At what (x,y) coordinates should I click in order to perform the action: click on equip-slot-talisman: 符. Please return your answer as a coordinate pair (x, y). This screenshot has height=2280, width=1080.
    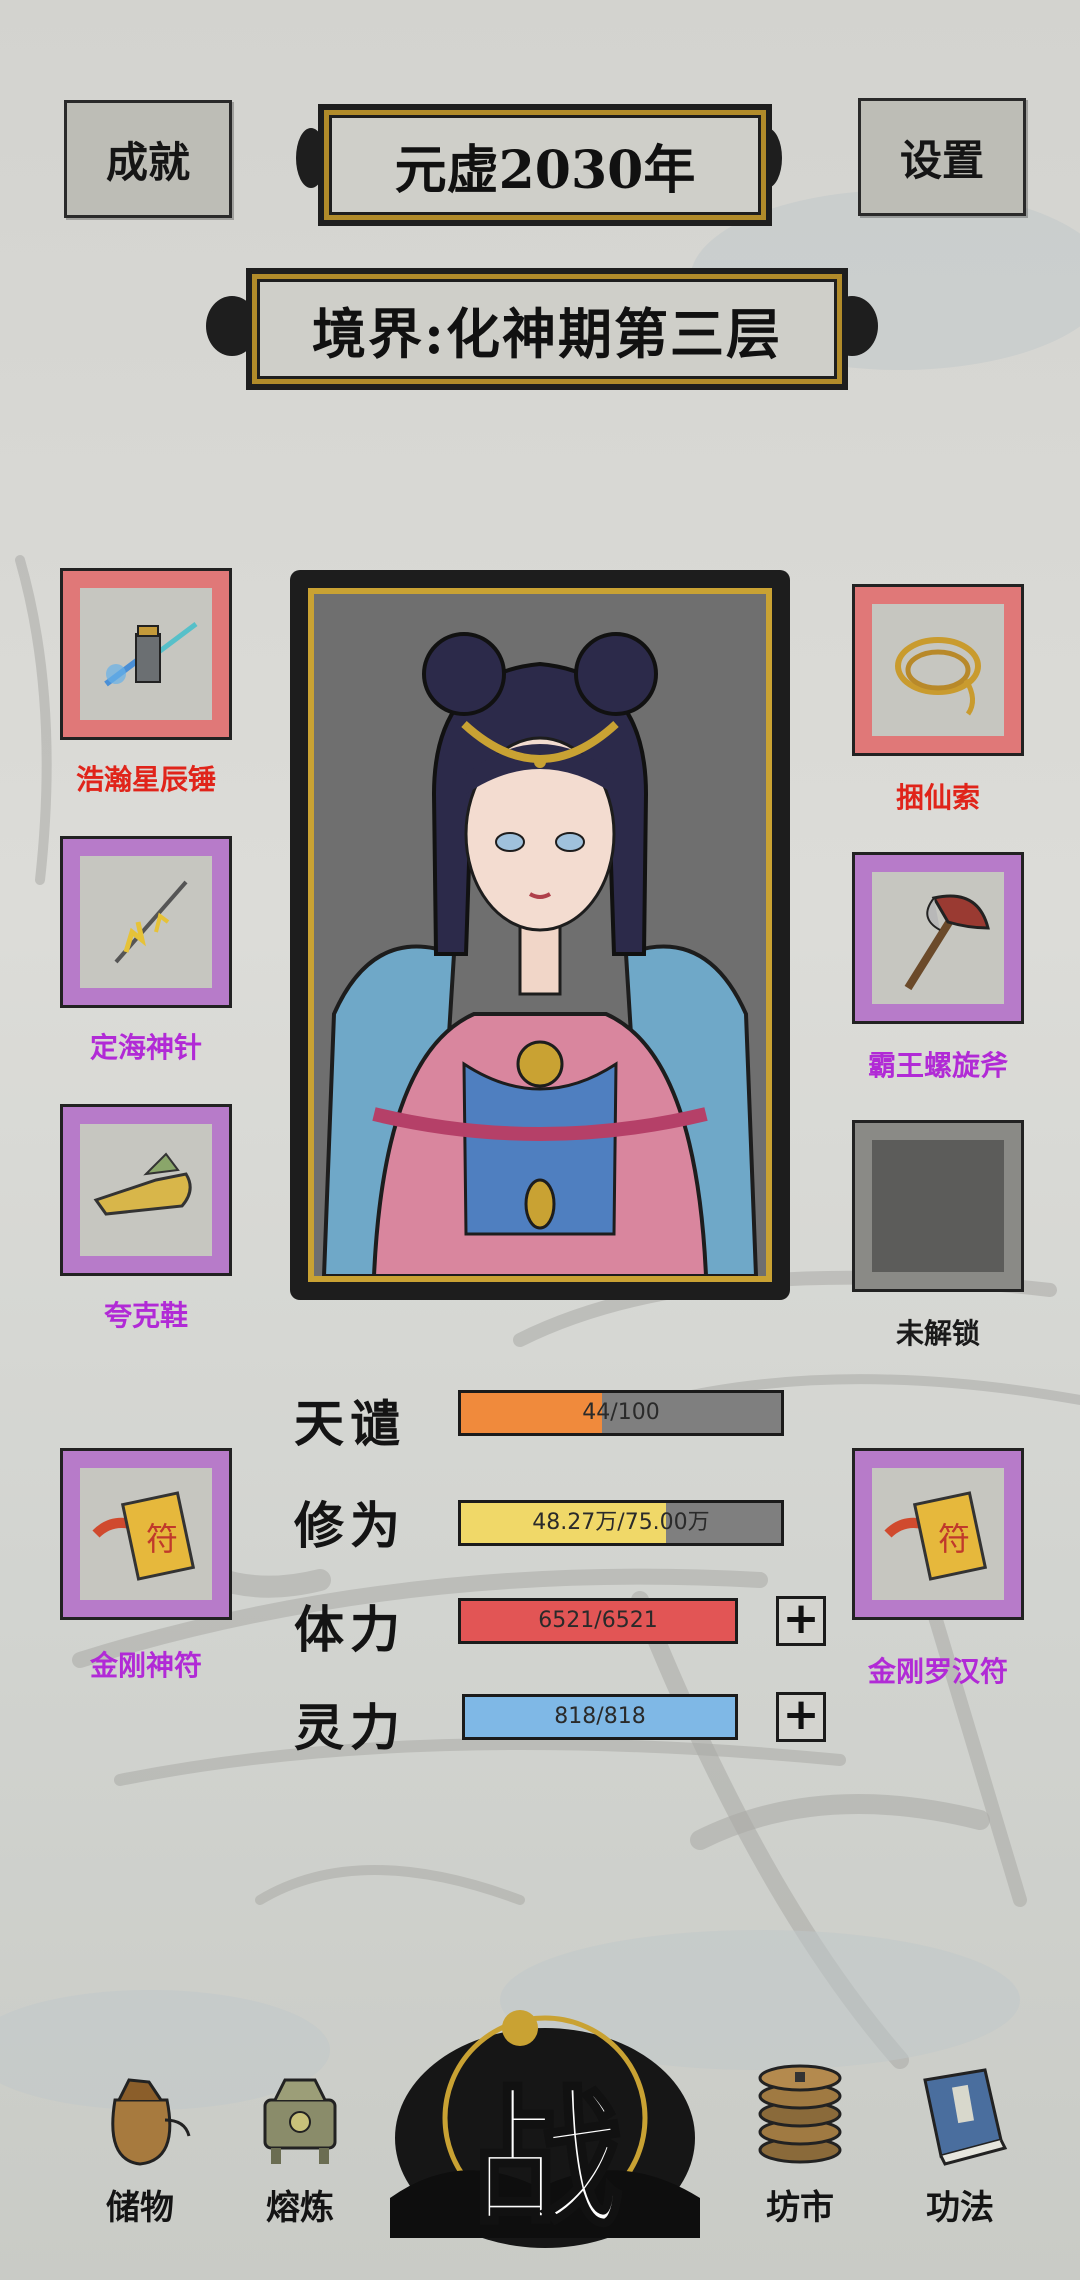
    Looking at the image, I should click on (146, 1534).